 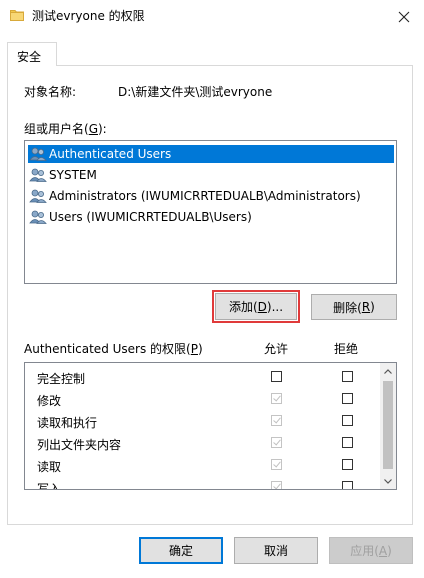 I want to click on permission-row-read: 读取, so click(x=203, y=465).